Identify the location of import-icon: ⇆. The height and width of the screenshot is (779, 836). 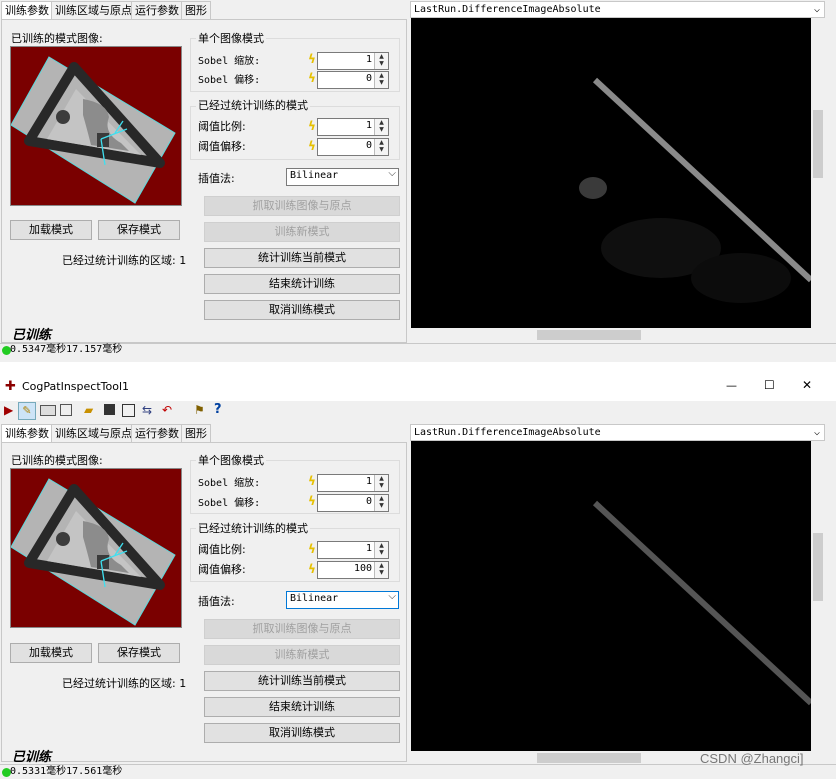
(147, 410).